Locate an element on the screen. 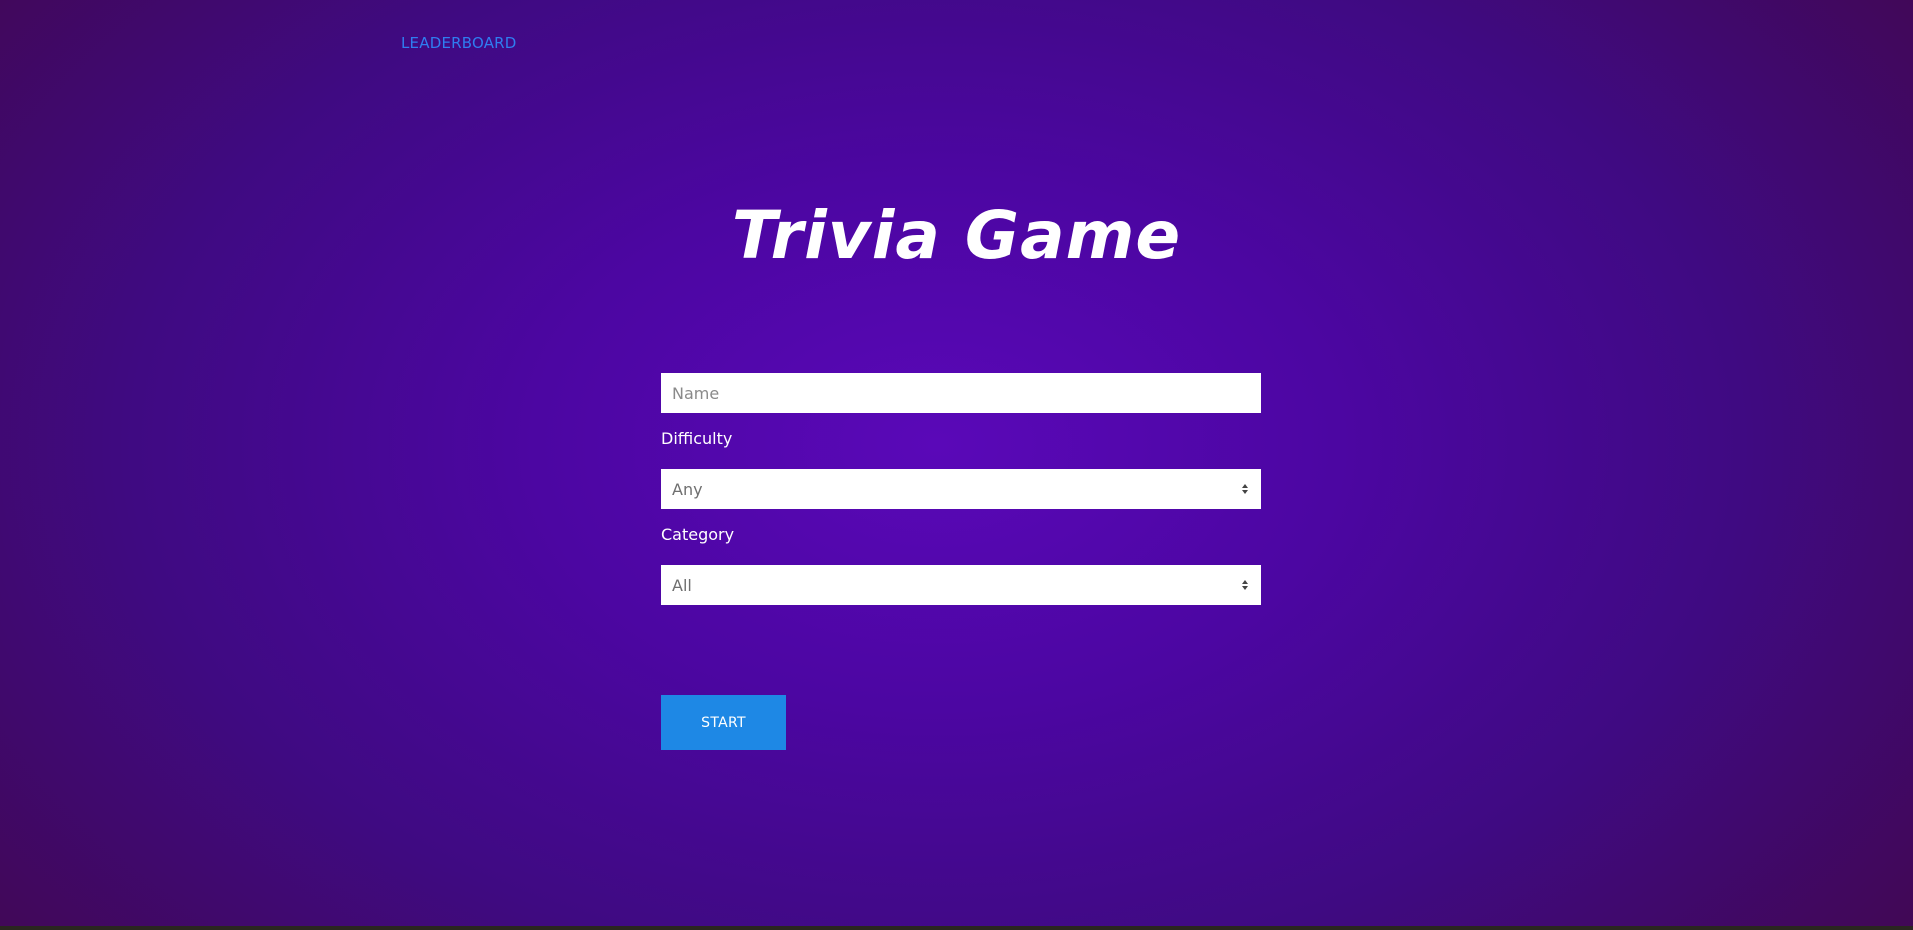 The width and height of the screenshot is (1913, 930). category-label: Category is located at coordinates (698, 534).